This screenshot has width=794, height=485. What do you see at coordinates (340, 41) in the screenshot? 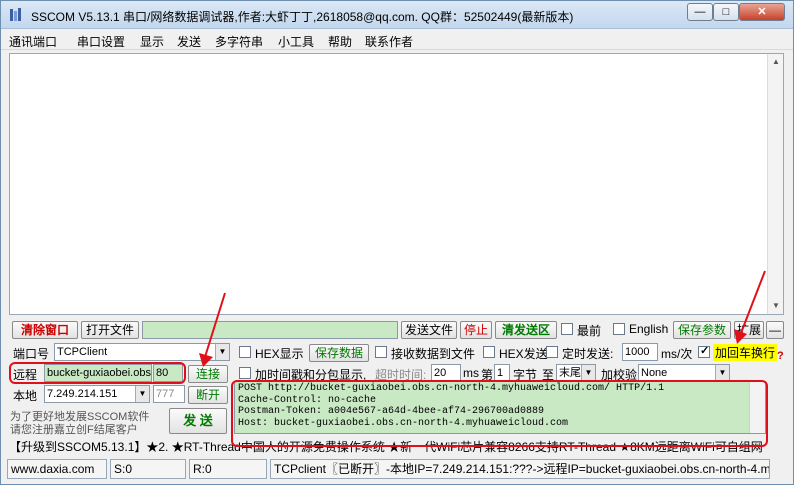
I see `menu-help: 帮助` at bounding box center [340, 41].